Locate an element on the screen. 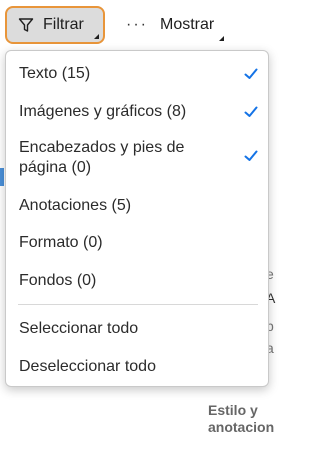  menu-item-backgrounds: Fondos (0) is located at coordinates (137, 281).